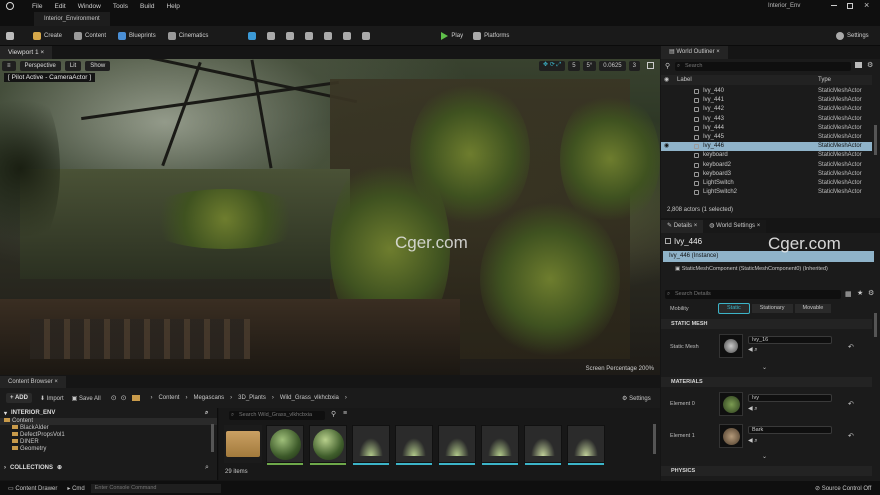 The image size is (880, 495). Describe the element at coordinates (98, 66) in the screenshot. I see `show-button: Show` at that location.